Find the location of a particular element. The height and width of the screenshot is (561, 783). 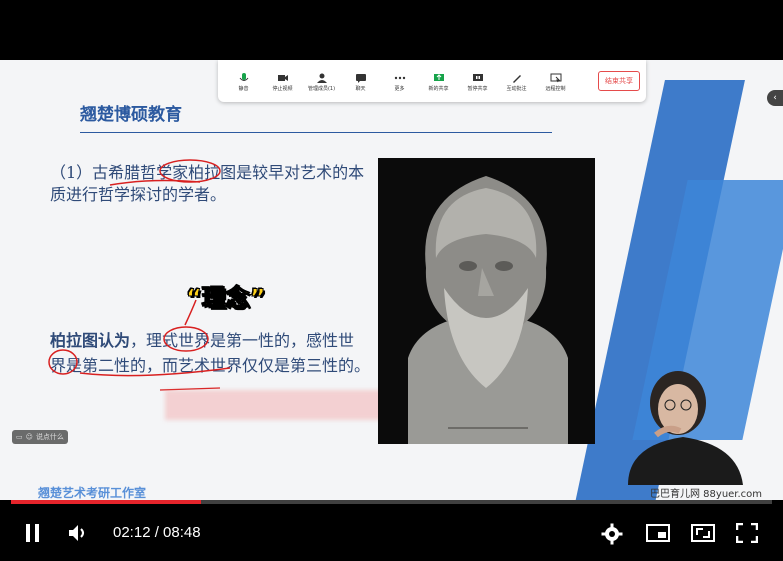

share-icon is located at coordinates (439, 78).